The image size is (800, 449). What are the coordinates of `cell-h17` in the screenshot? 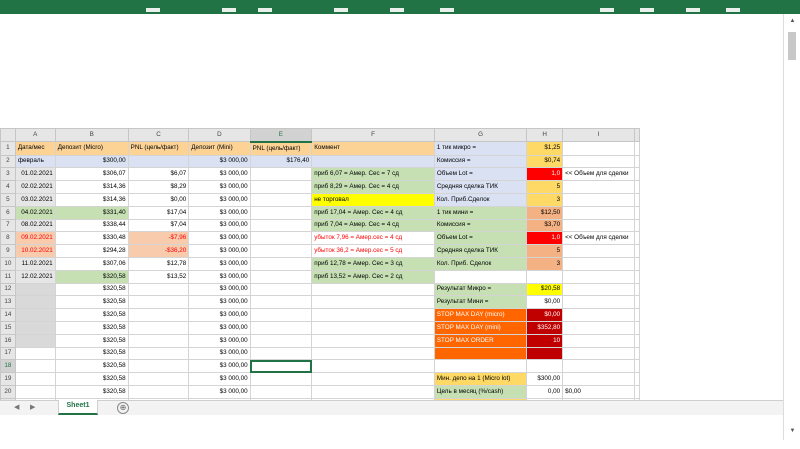 It's located at (545, 353).